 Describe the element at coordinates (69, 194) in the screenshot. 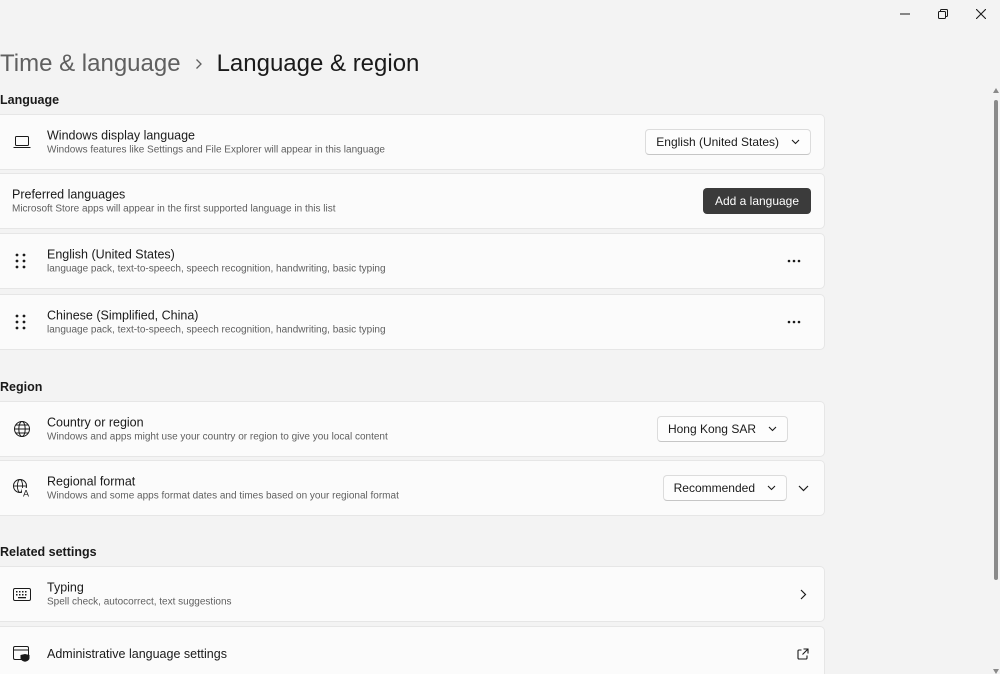

I see `preferred-languages-title: Preferred languages` at that location.